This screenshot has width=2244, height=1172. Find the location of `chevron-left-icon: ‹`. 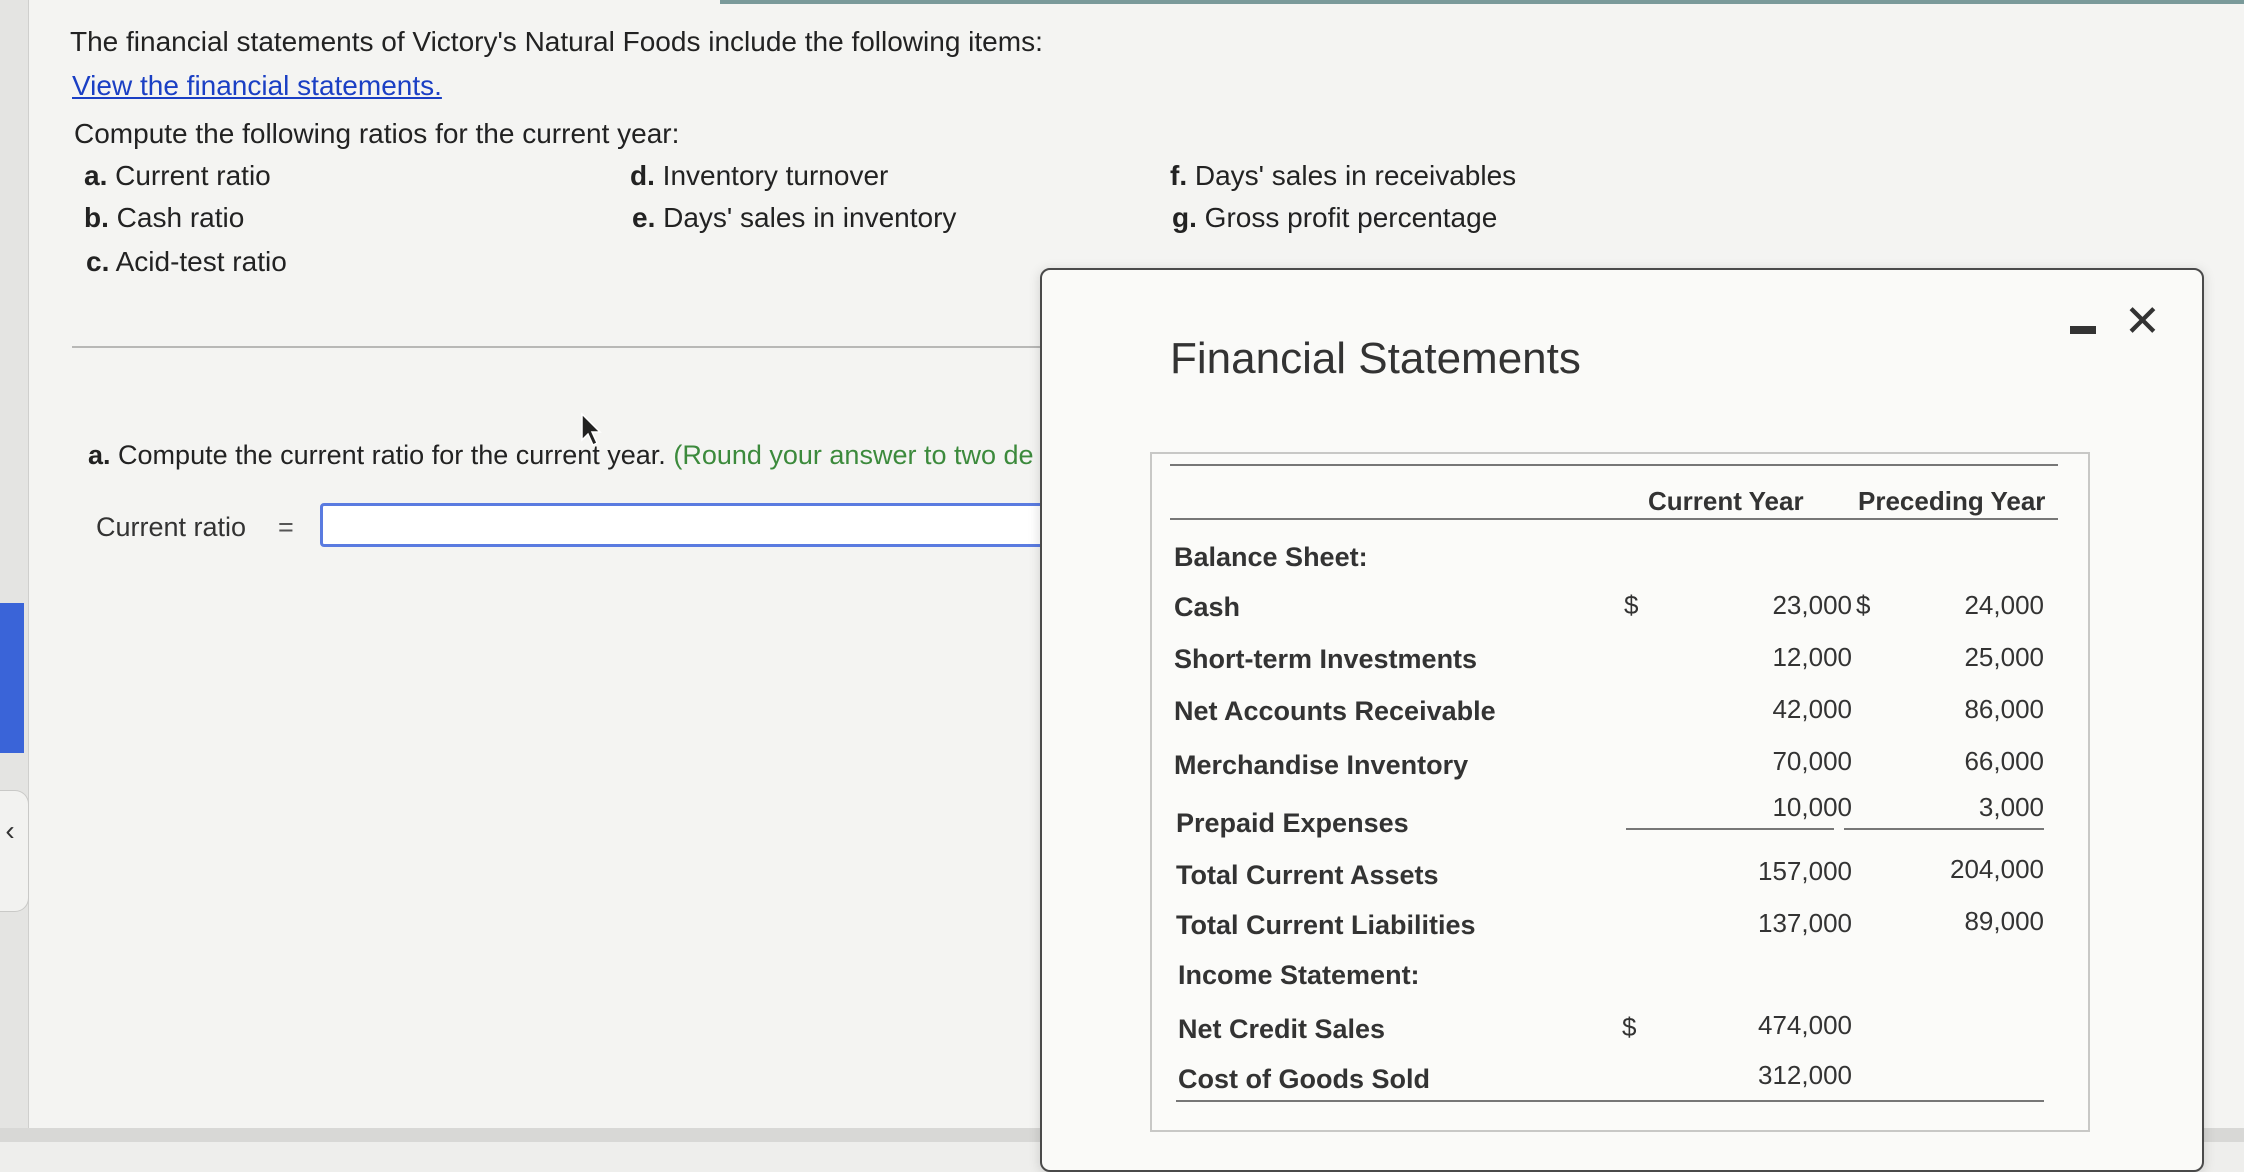

chevron-left-icon: ‹ is located at coordinates (10, 831).